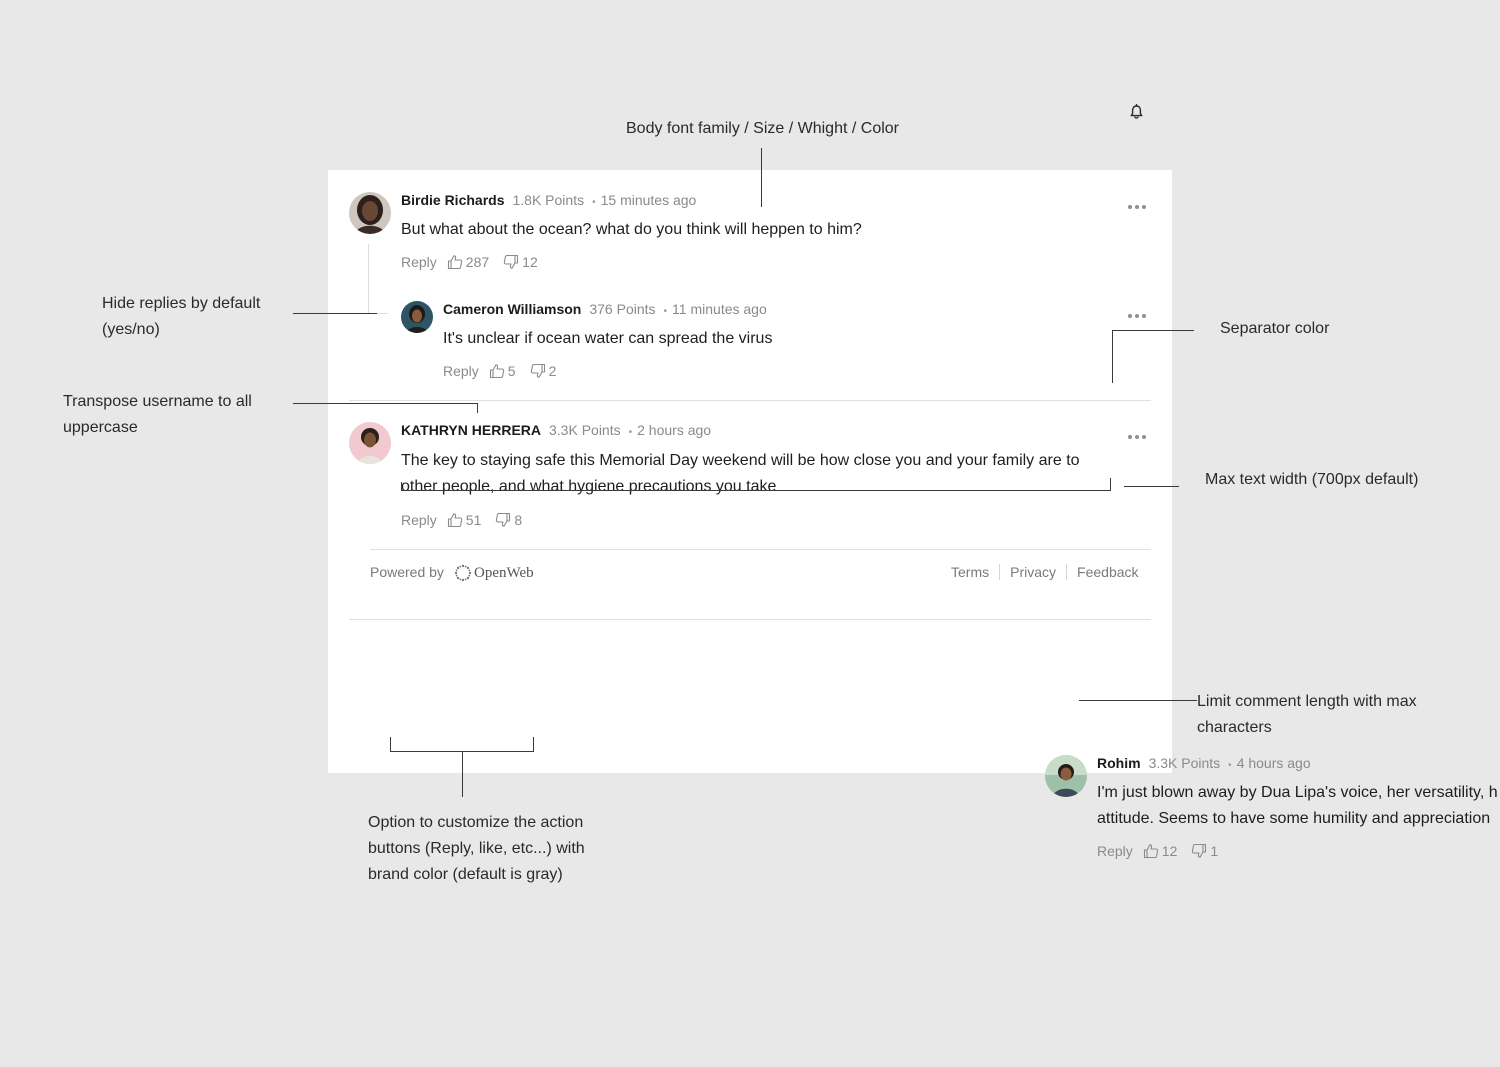 Image resolution: width=1500 pixels, height=1067 pixels. What do you see at coordinates (530, 262) in the screenshot?
I see `dislike-count: 12` at bounding box center [530, 262].